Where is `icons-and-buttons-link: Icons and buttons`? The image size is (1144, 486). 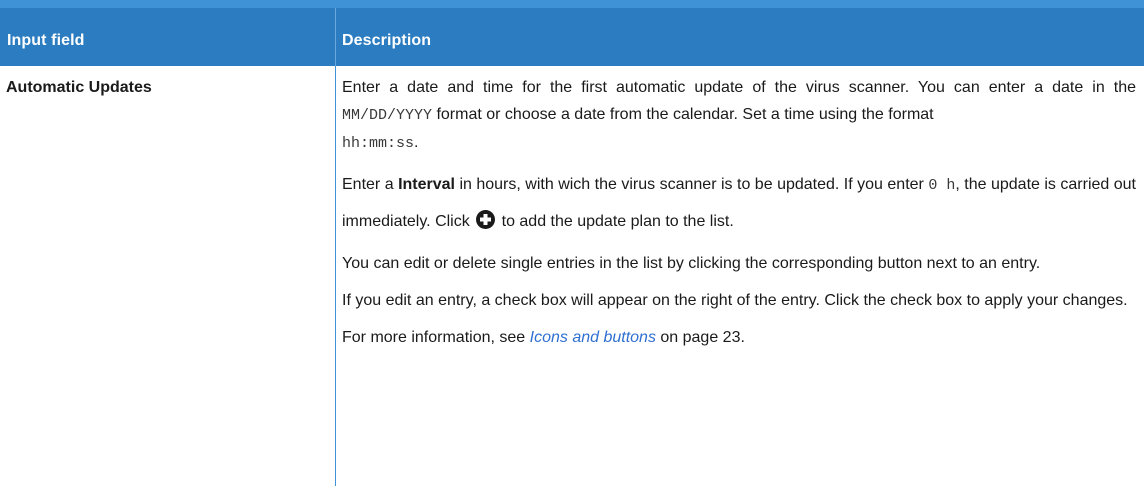
icons-and-buttons-link: Icons and buttons is located at coordinates (593, 337).